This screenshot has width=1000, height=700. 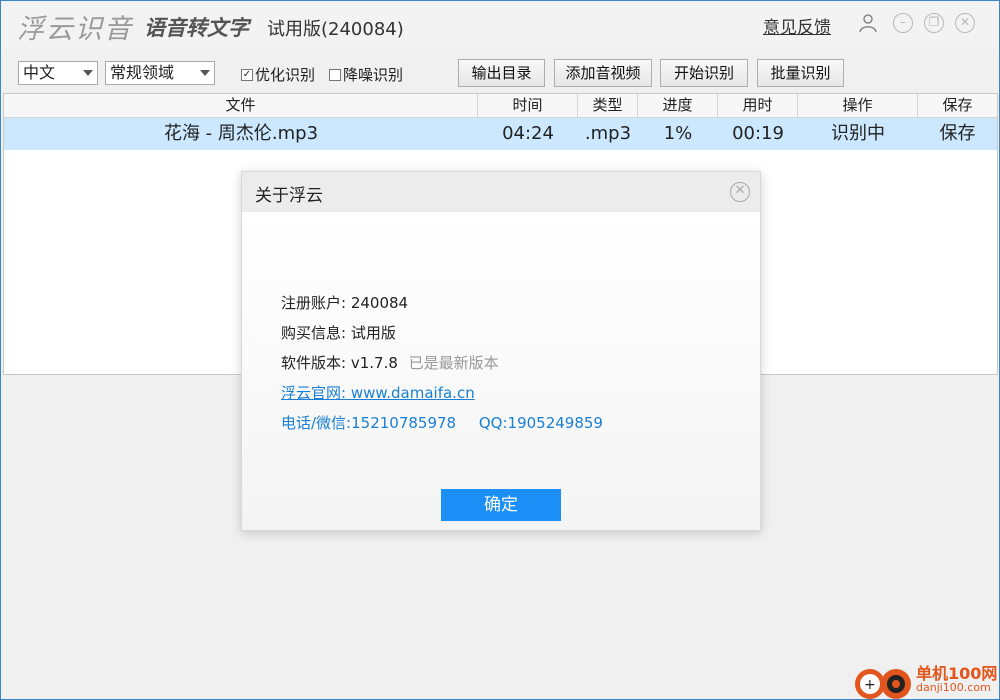 What do you see at coordinates (500, 25) in the screenshot?
I see `title-bar: 浮云识音 语音转文字 试用版(240084) 意见反馈 – ❐ ✕` at bounding box center [500, 25].